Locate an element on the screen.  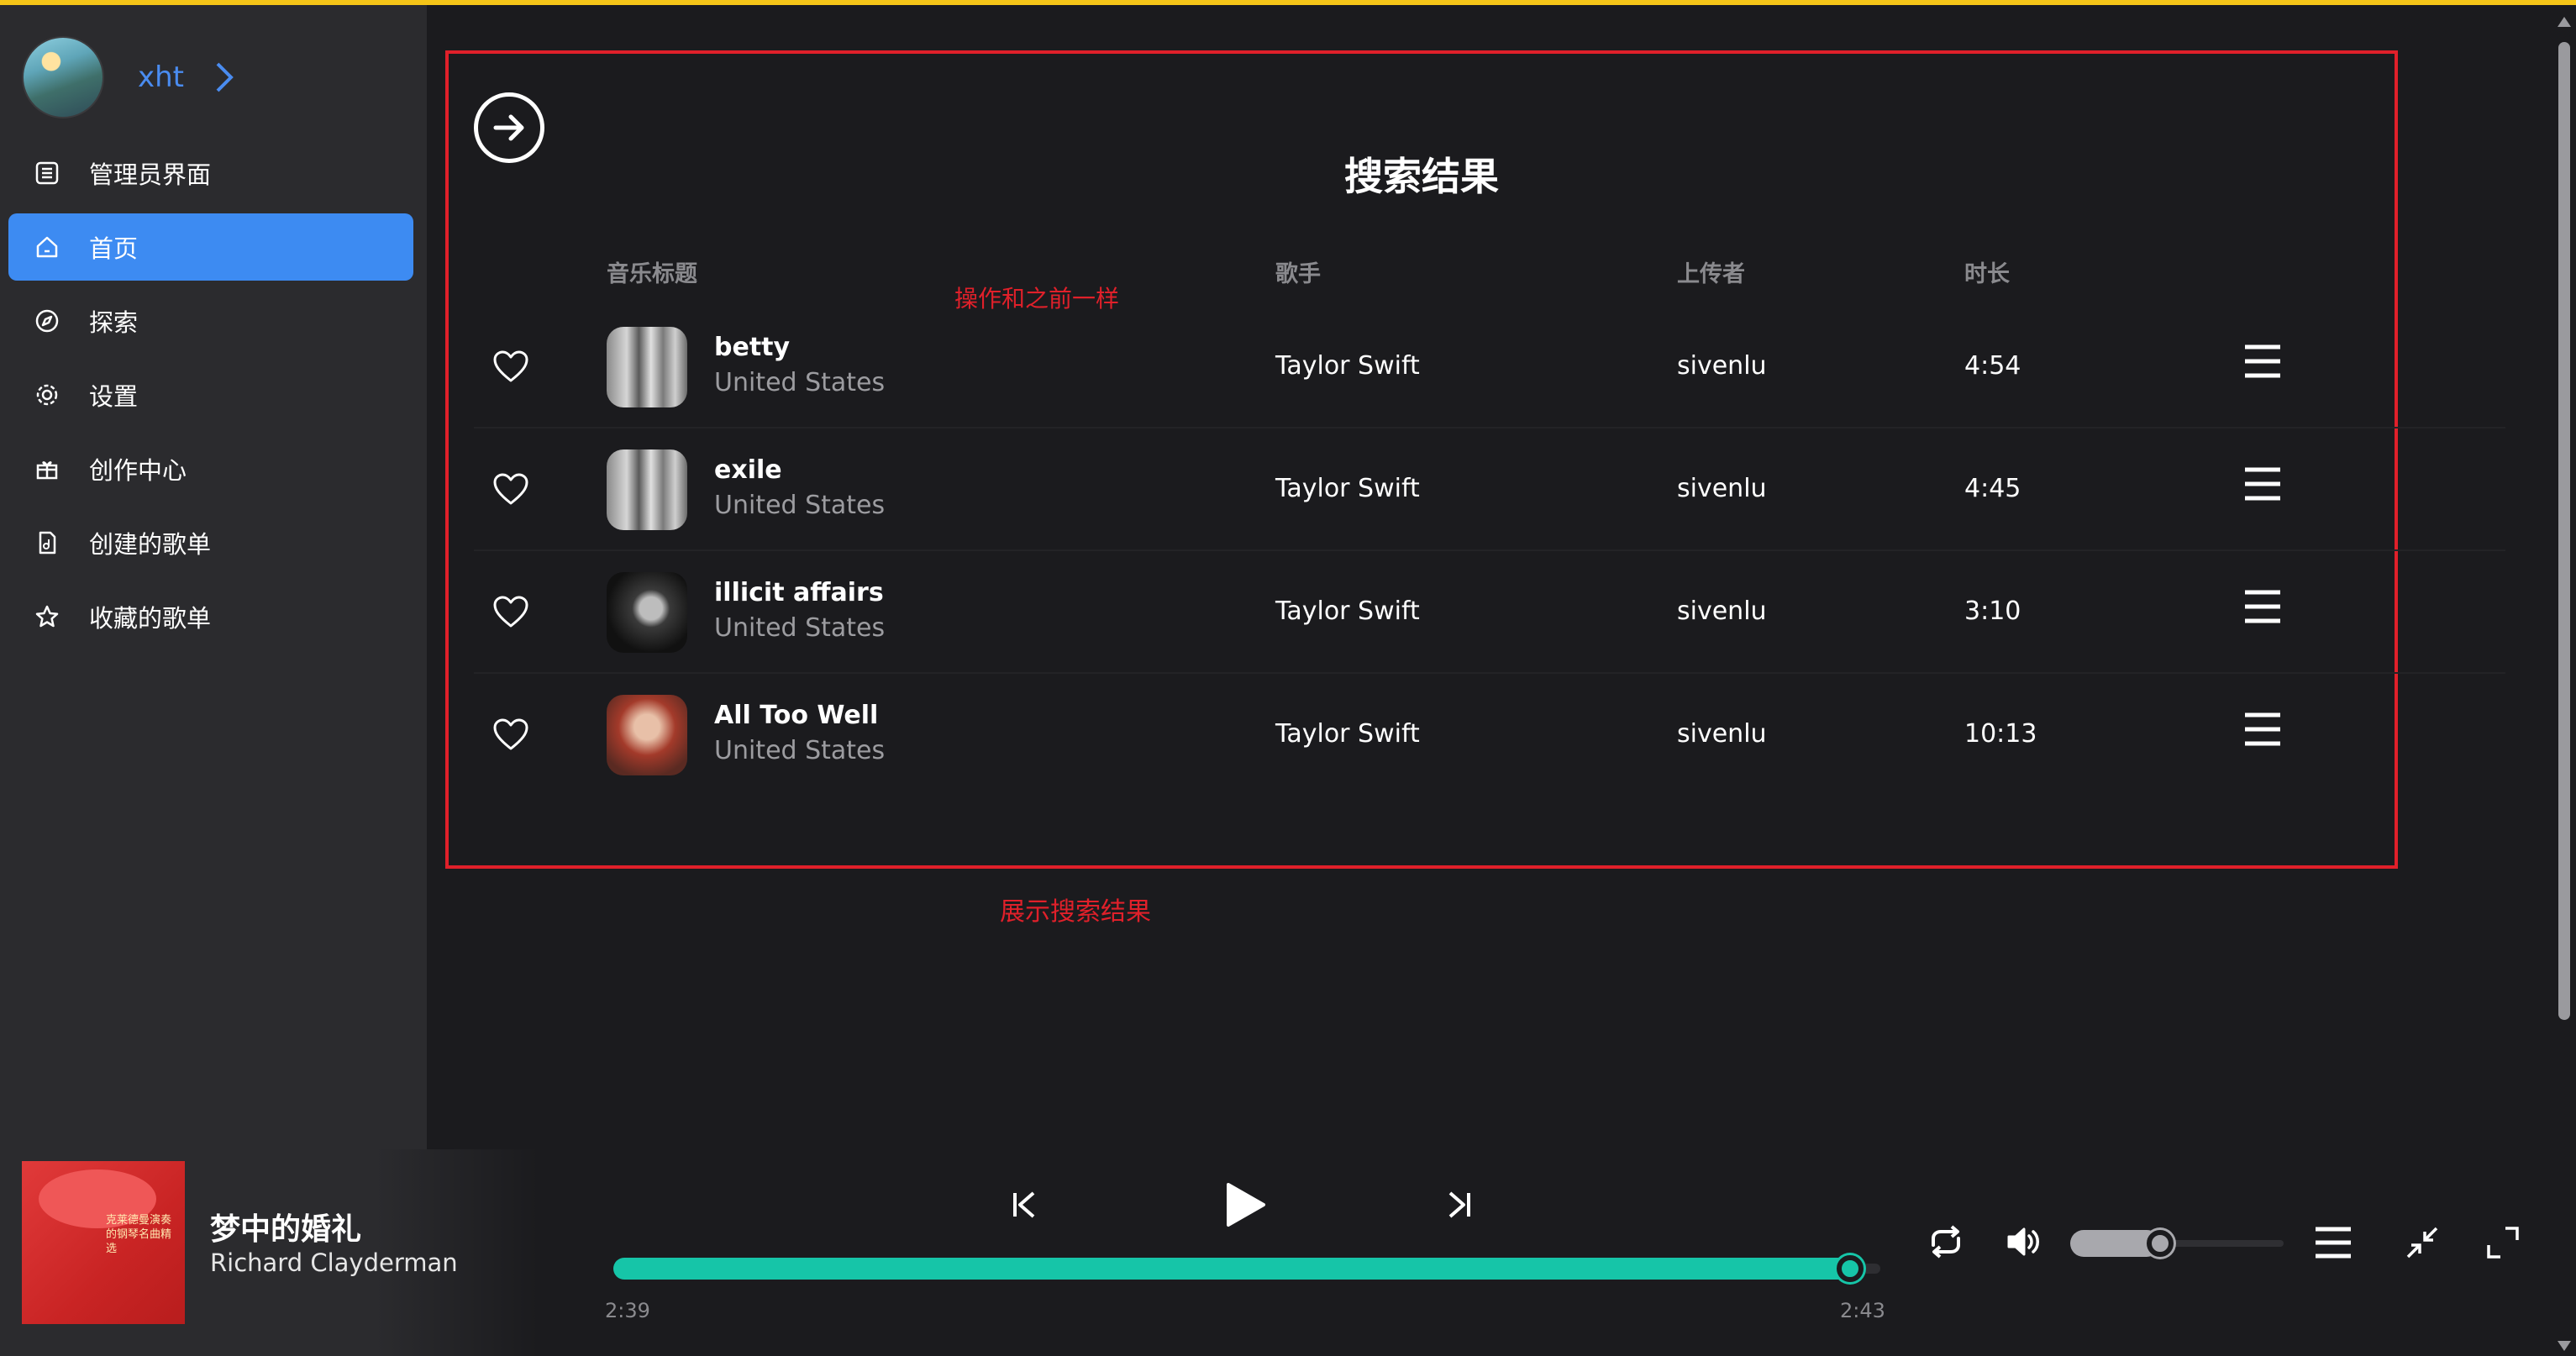
chevron-right-icon is located at coordinates (224, 77).